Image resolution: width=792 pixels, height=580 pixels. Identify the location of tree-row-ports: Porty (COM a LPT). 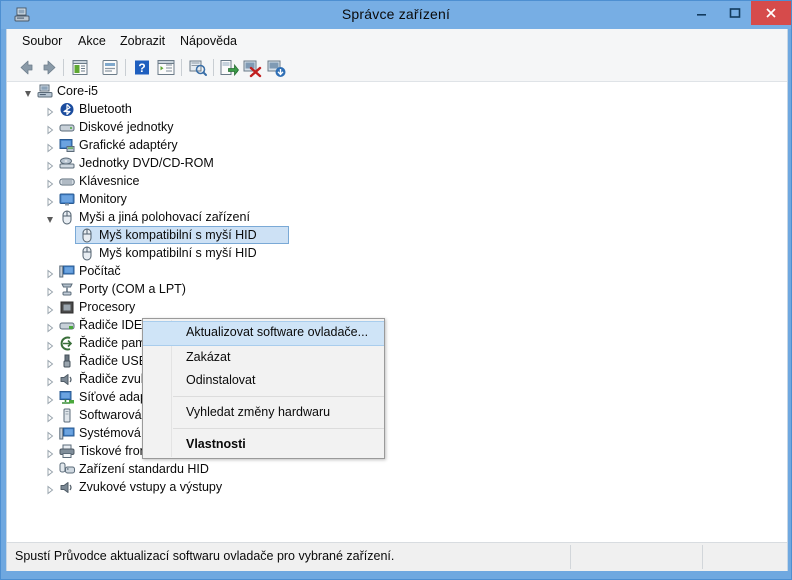
(397, 289).